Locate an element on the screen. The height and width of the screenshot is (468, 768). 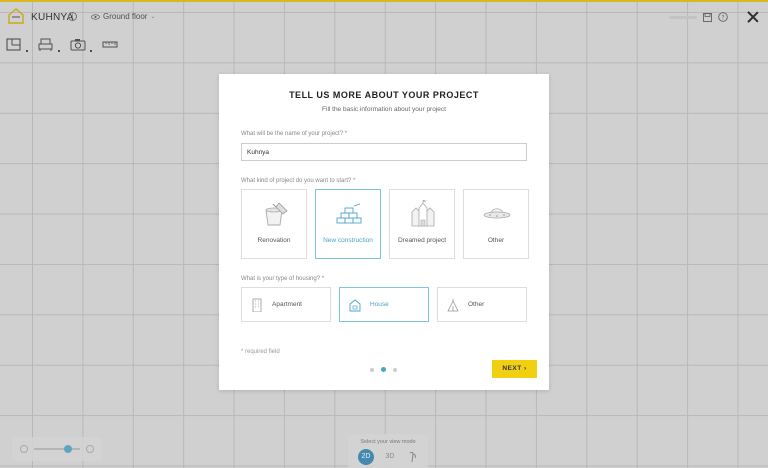
kind-label: New construction is located at coordinates (348, 240).